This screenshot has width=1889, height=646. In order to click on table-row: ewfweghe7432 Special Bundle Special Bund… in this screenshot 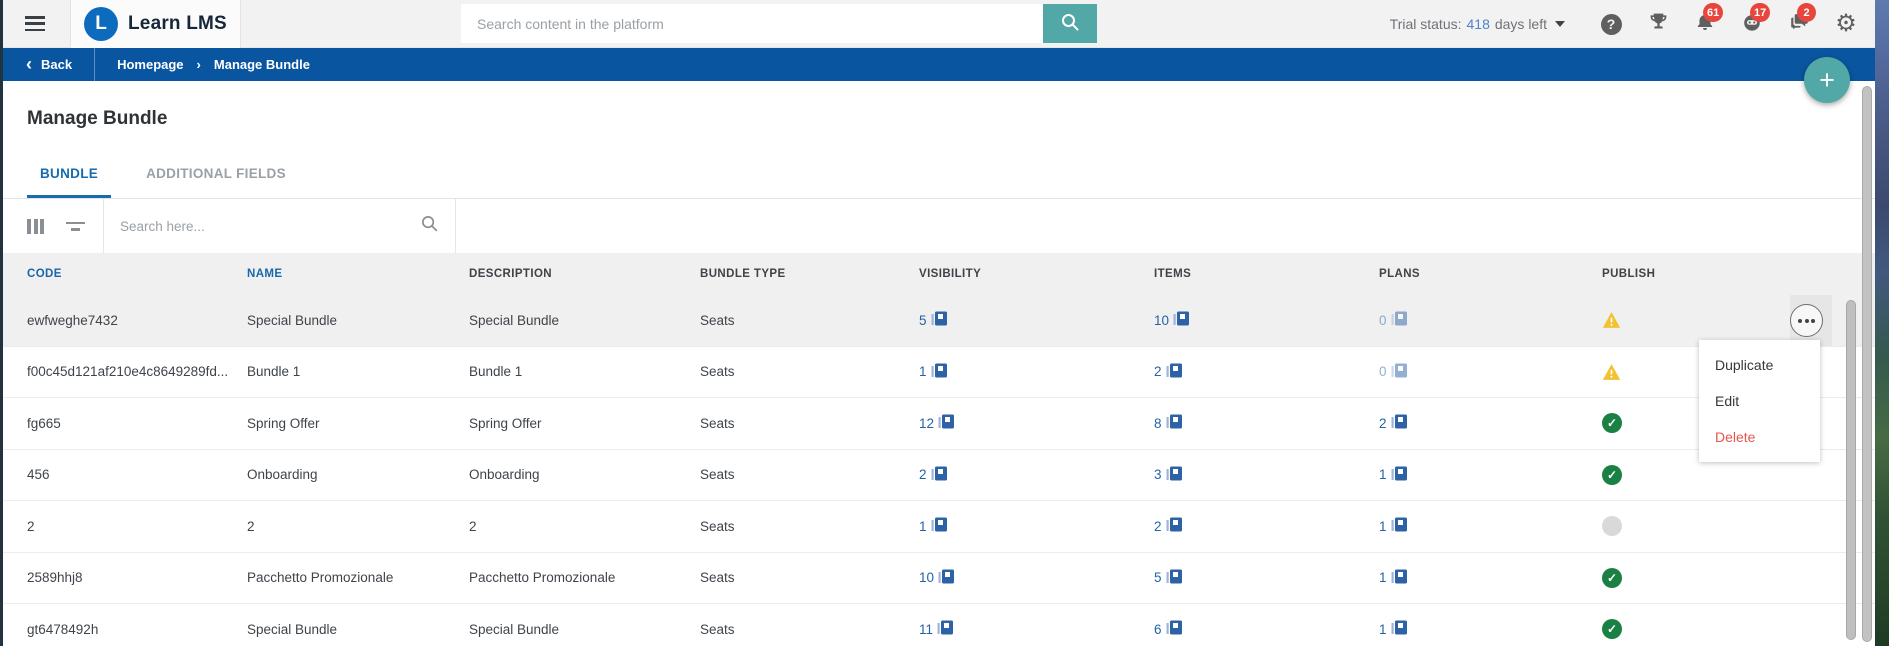, I will do `click(937, 321)`.